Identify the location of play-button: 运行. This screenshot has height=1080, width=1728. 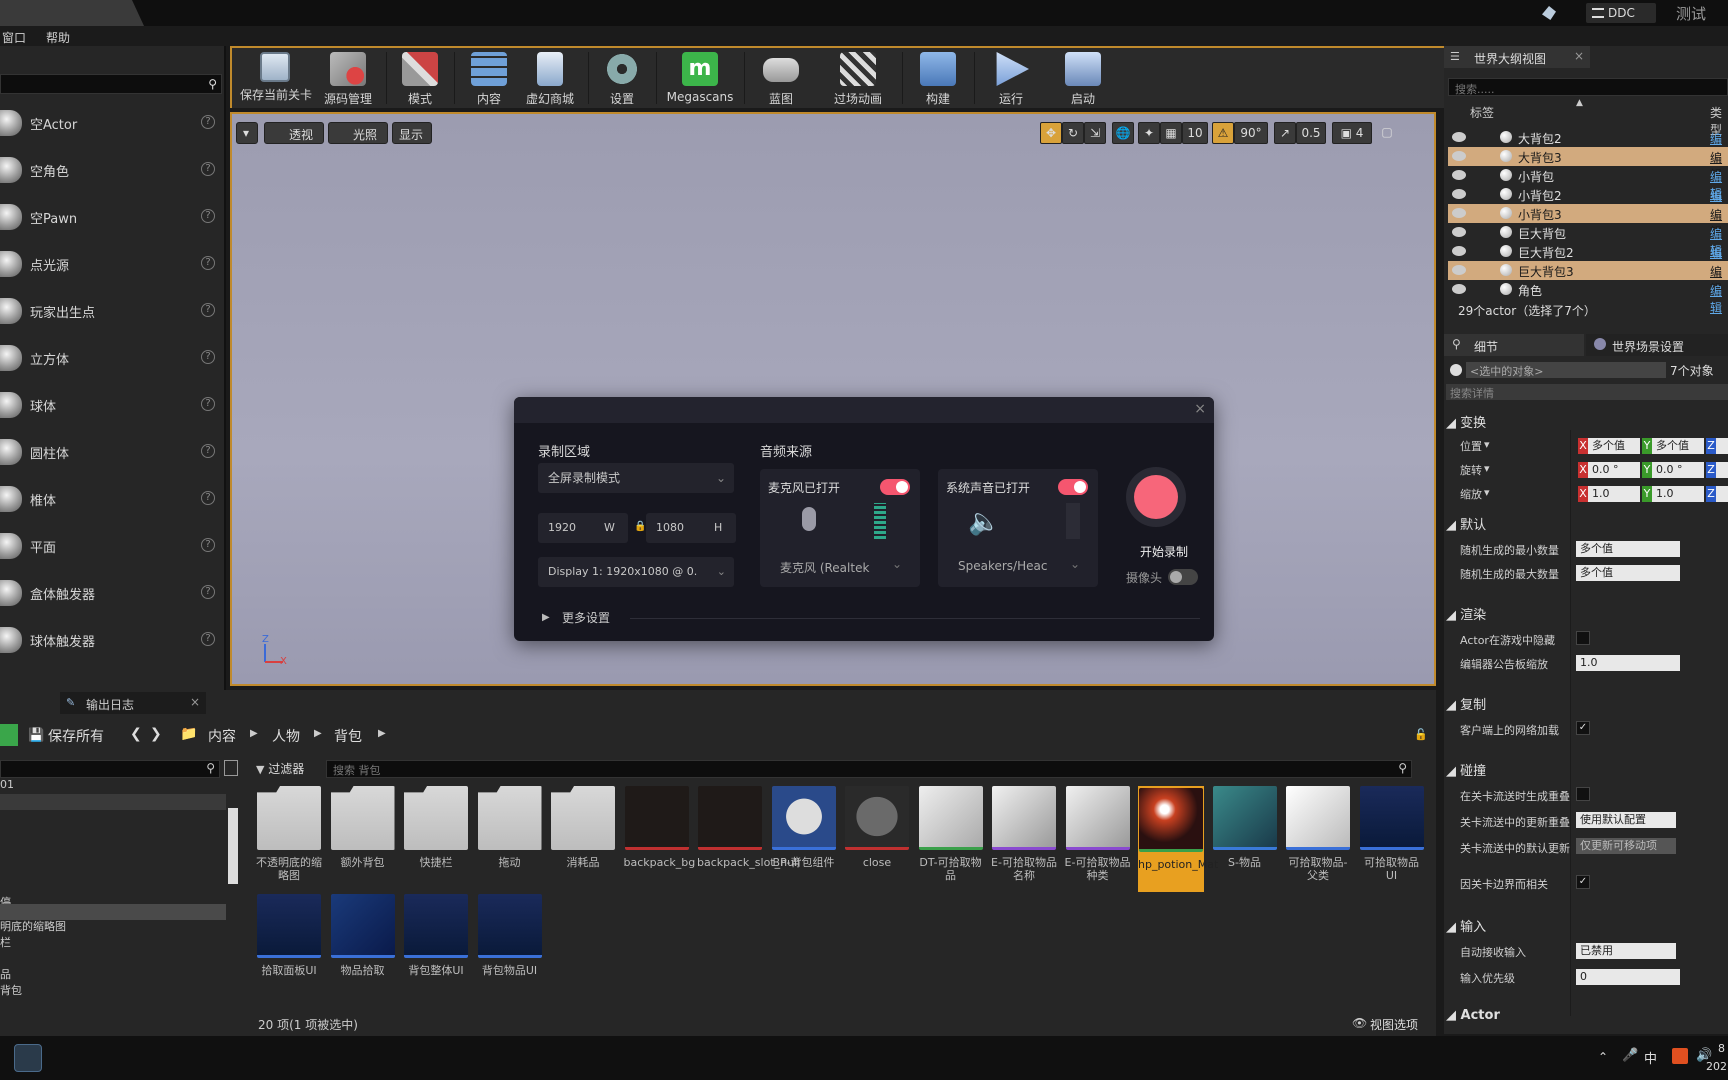
(1011, 80).